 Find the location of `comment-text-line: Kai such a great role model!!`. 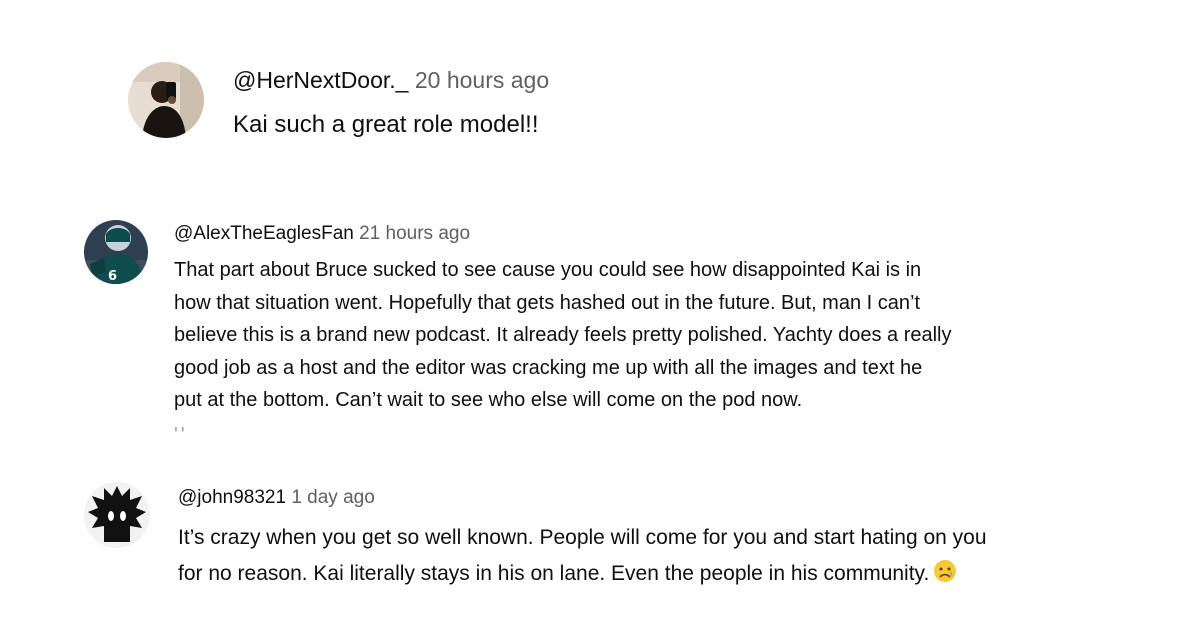

comment-text-line: Kai such a great role model!! is located at coordinates (386, 124).